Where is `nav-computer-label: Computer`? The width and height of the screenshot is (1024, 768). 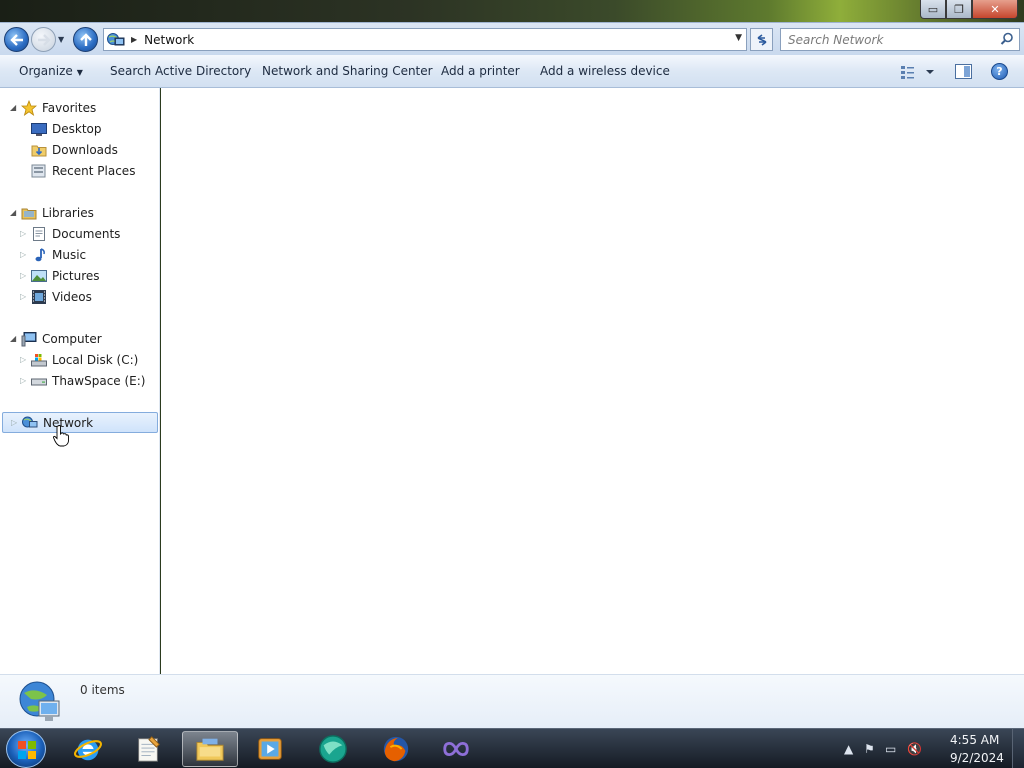 nav-computer-label: Computer is located at coordinates (72, 338).